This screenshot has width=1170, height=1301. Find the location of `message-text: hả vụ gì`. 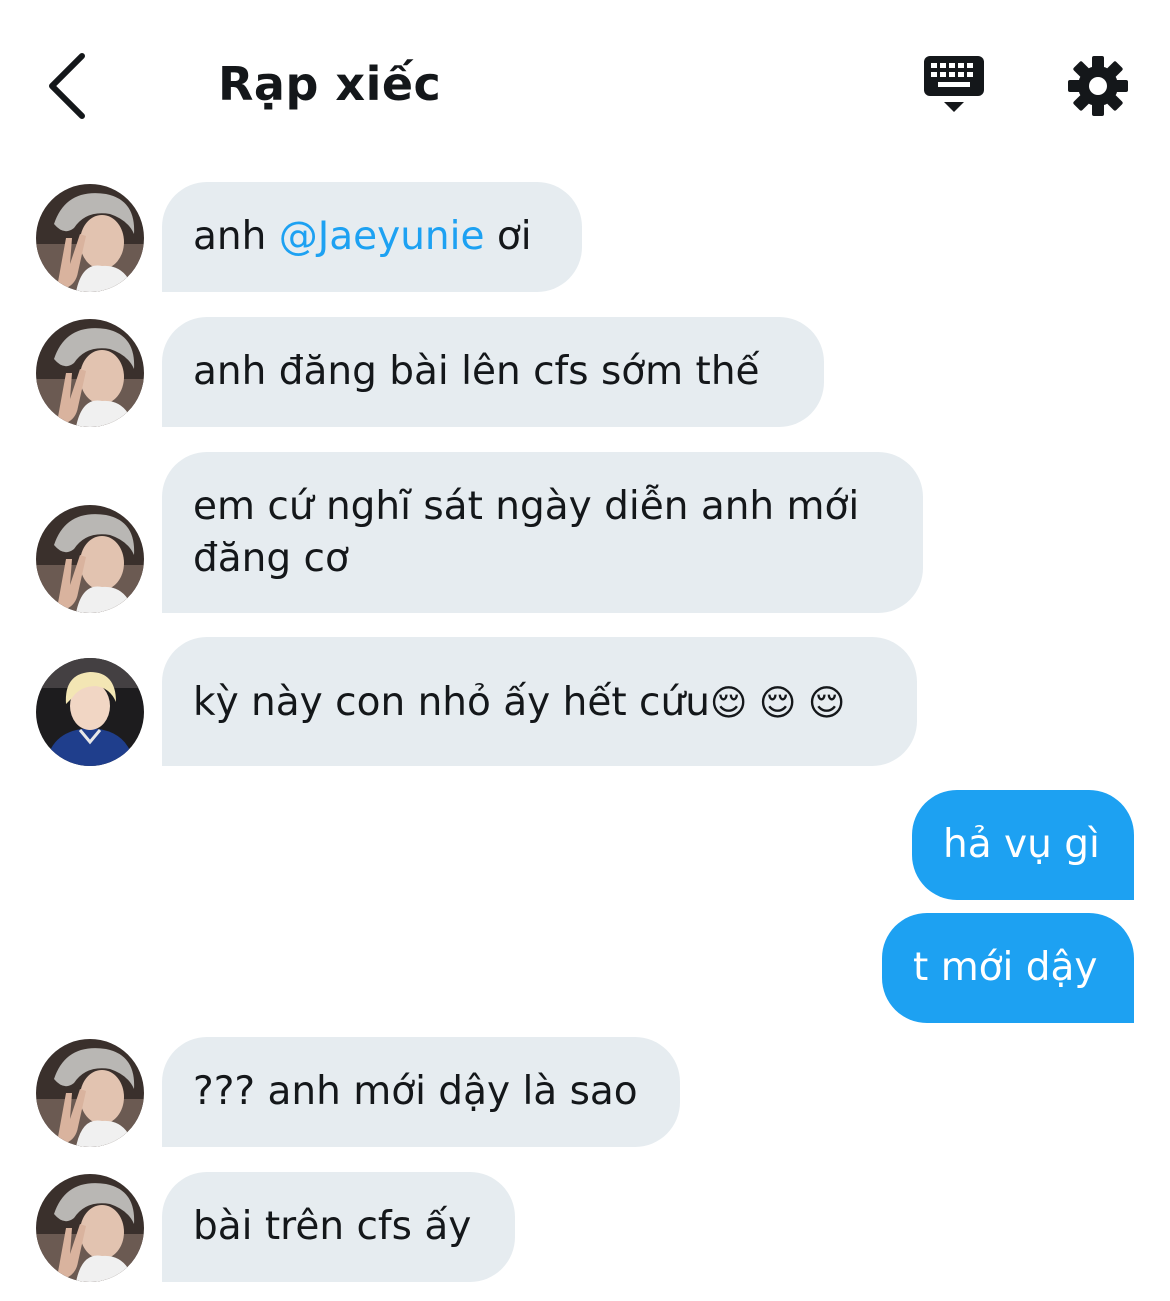

message-text: hả vụ gì is located at coordinates (1021, 844).